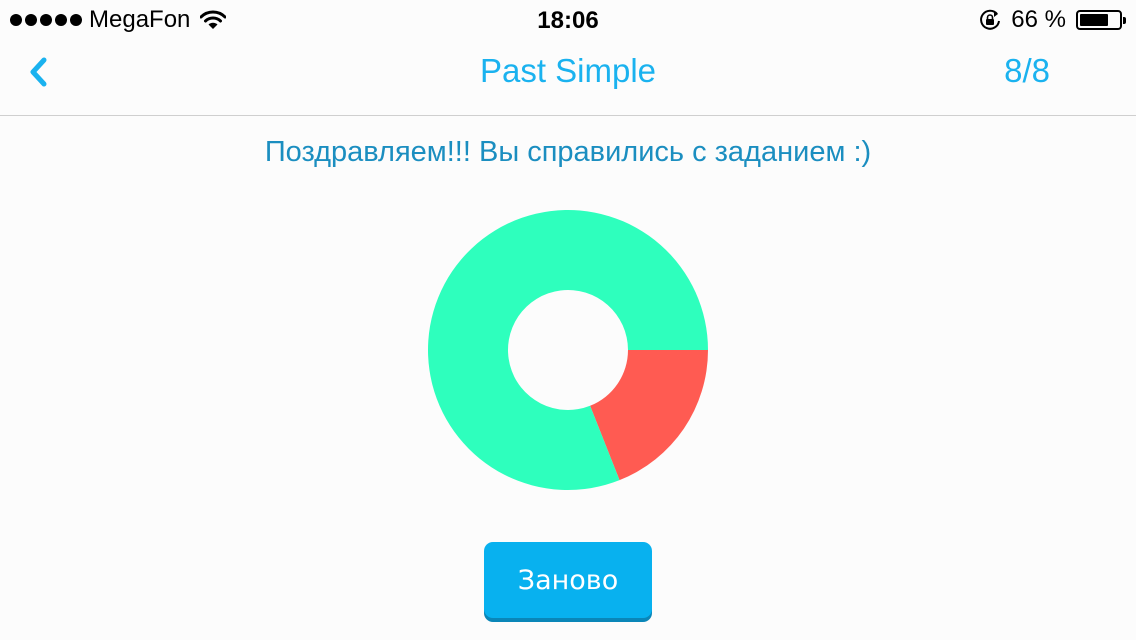 Image resolution: width=1136 pixels, height=640 pixels. I want to click on battery-level-fill, so click(1094, 20).